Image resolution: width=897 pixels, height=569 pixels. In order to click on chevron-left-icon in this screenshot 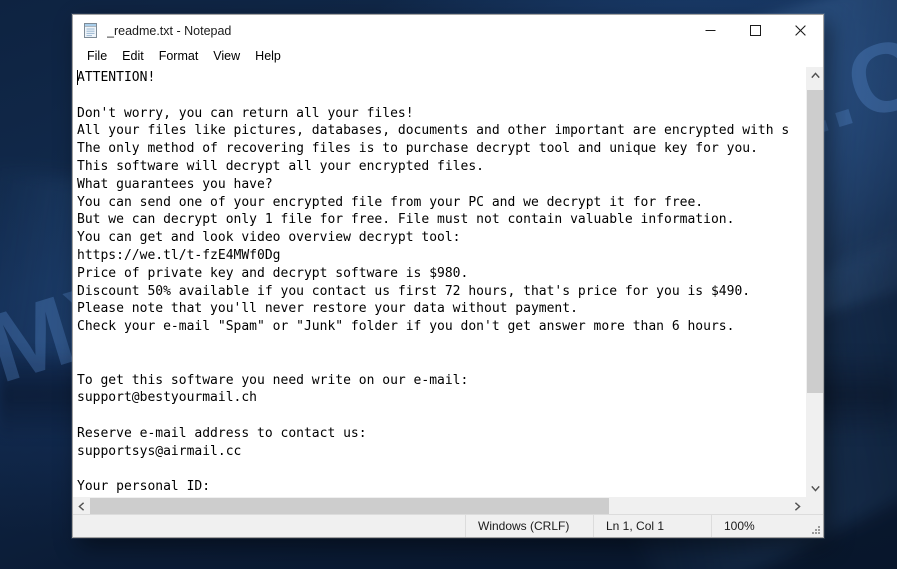, I will do `click(81, 506)`.